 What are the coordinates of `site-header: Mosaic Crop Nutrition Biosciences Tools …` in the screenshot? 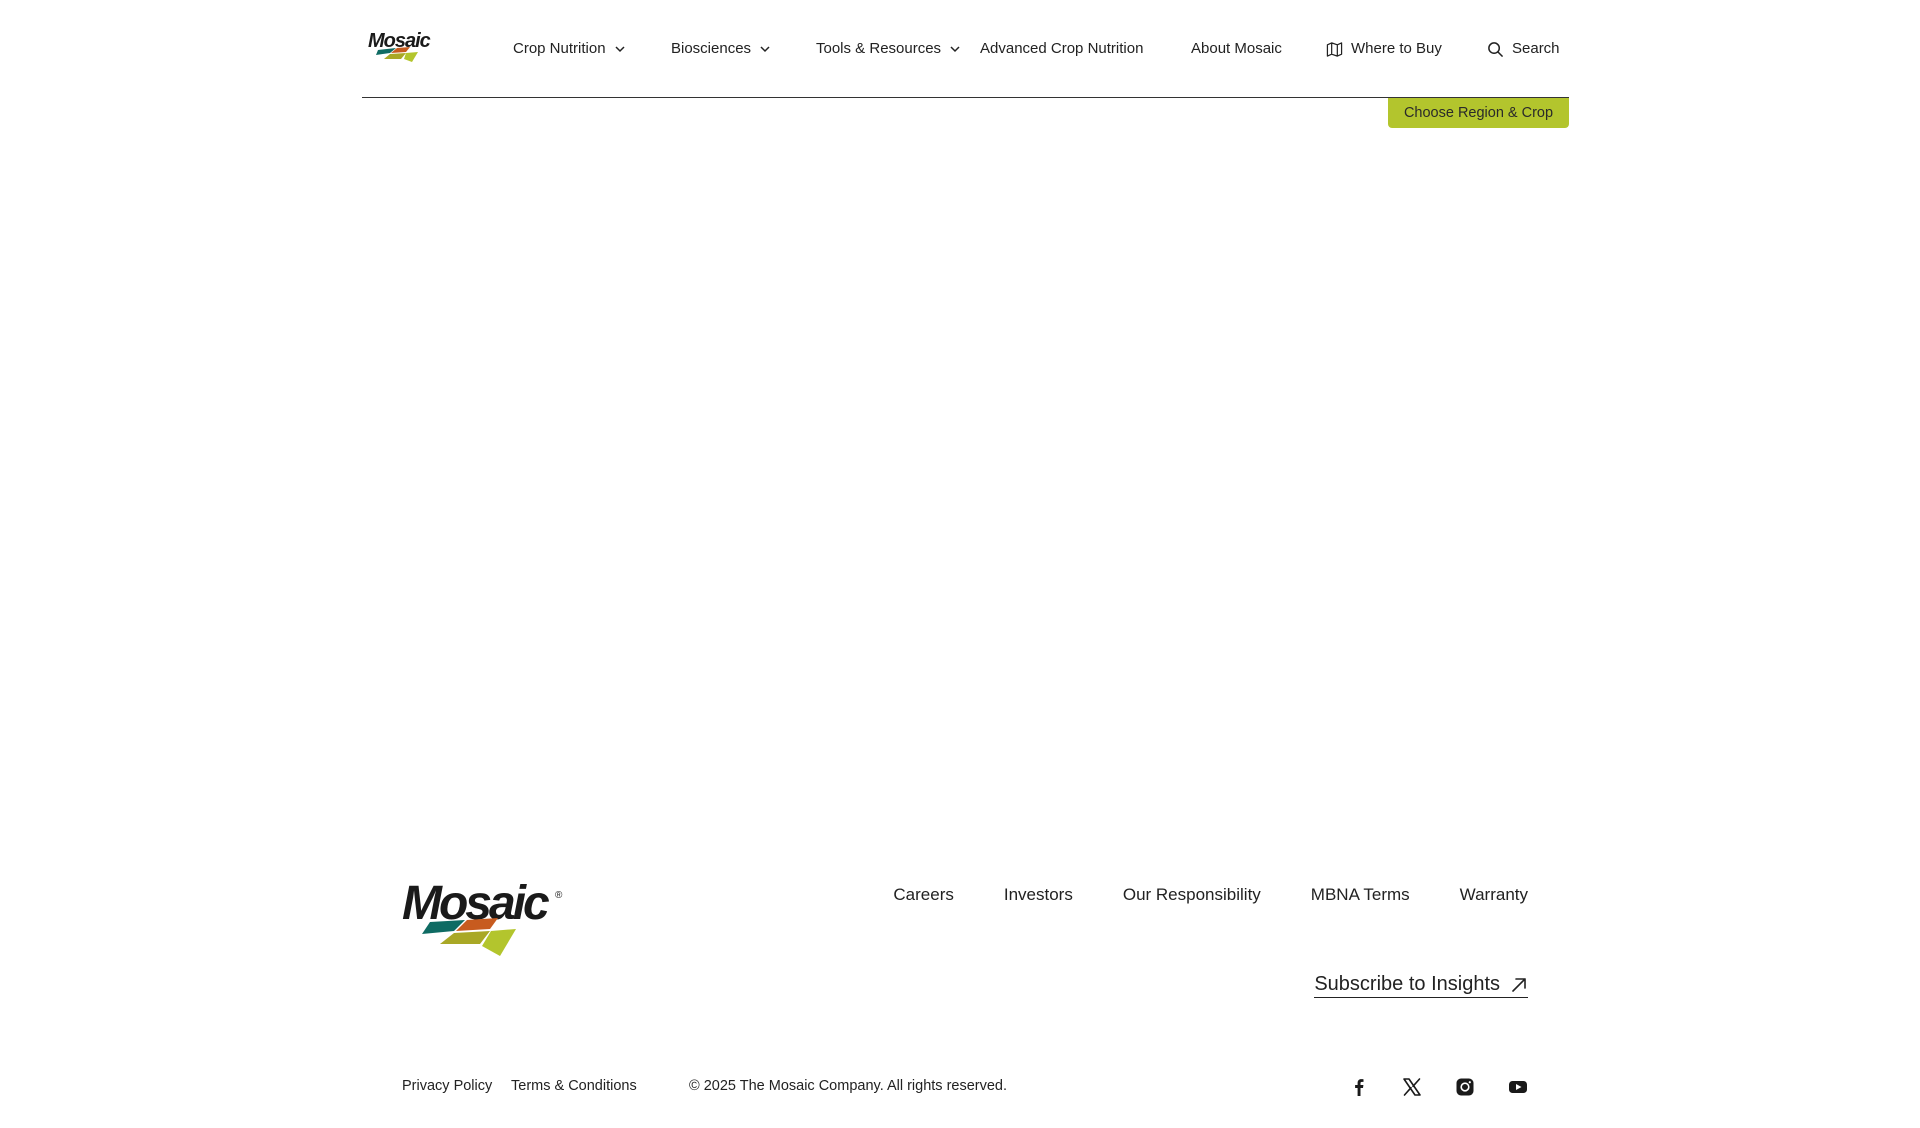 It's located at (965, 49).